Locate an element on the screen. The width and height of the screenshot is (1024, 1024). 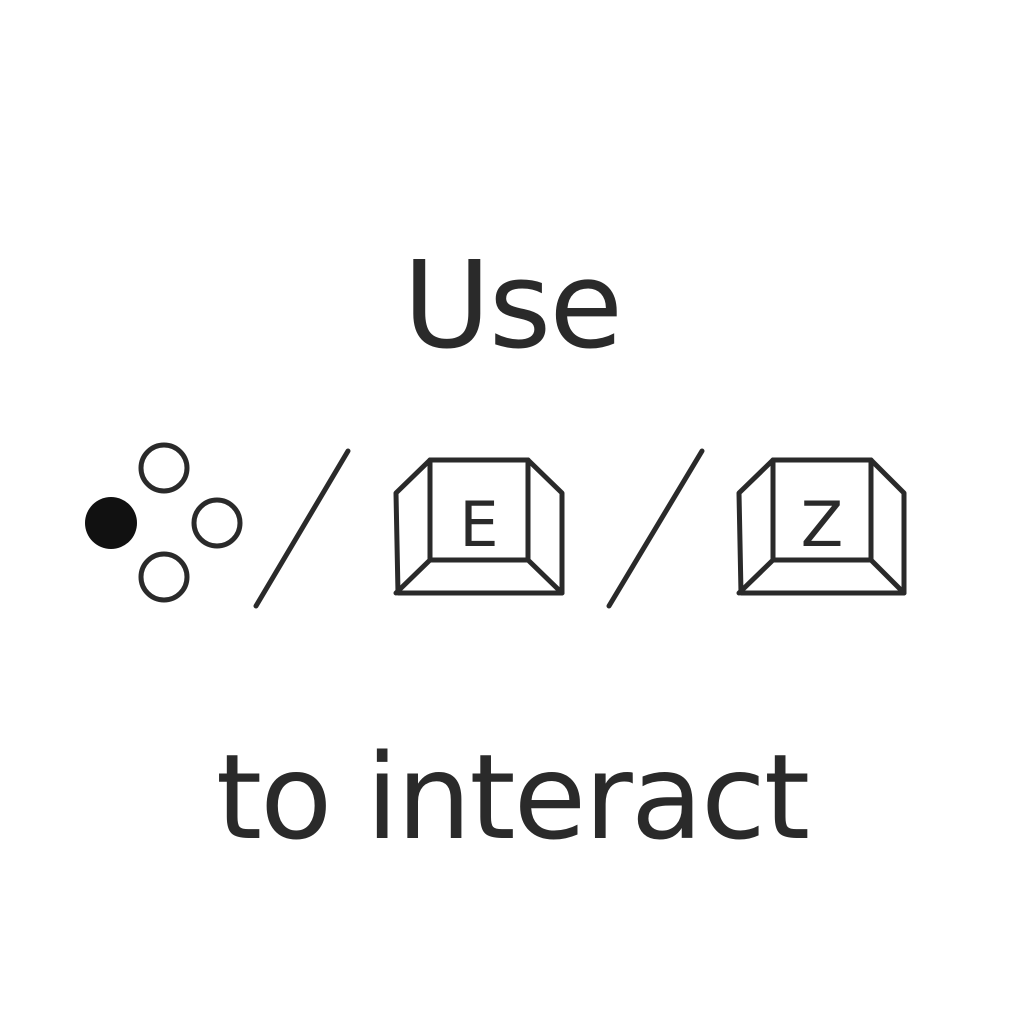
gamepad-button-left is located at coordinates (111, 523).